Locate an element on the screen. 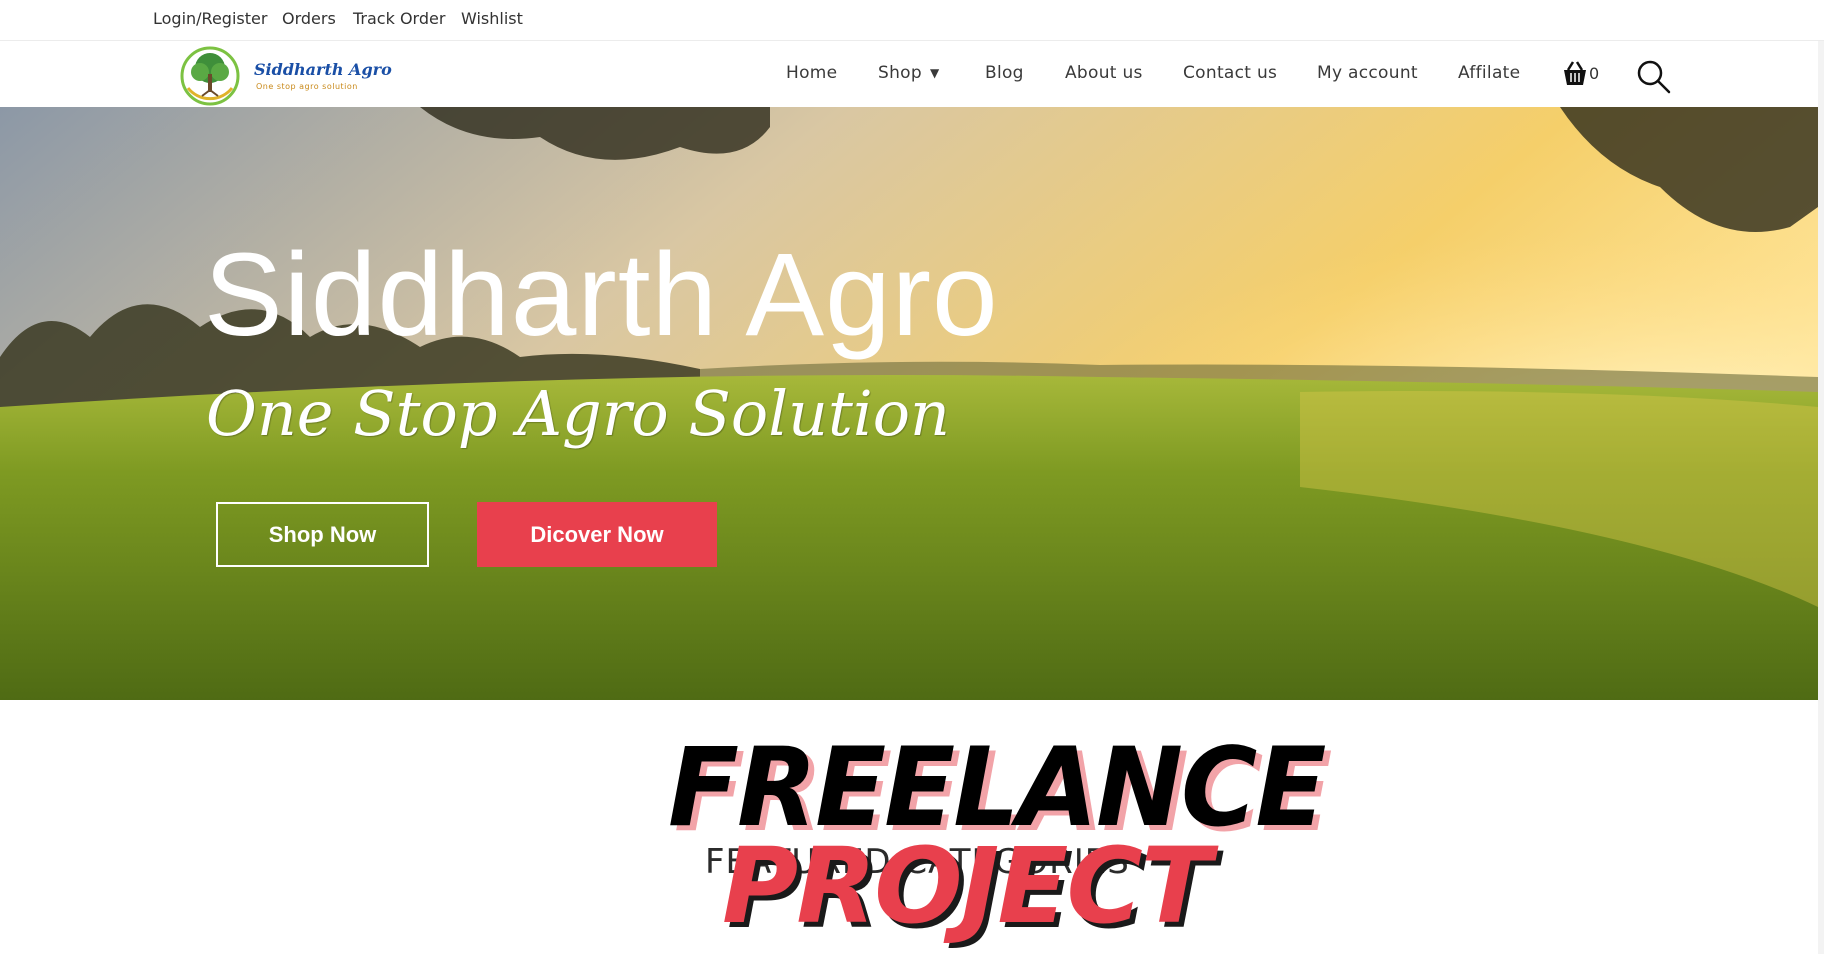 The width and height of the screenshot is (1824, 954). track-order-link: Track Order is located at coordinates (399, 18).